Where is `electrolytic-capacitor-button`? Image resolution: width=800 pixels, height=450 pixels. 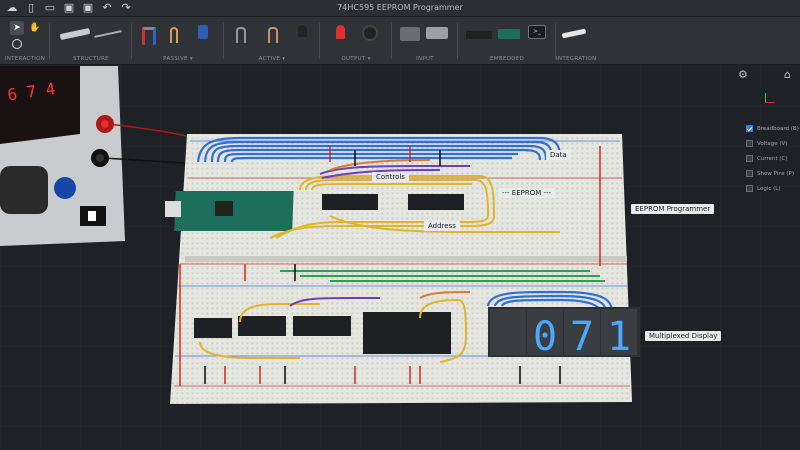
electrolytic-capacitor-button is located at coordinates (203, 32).